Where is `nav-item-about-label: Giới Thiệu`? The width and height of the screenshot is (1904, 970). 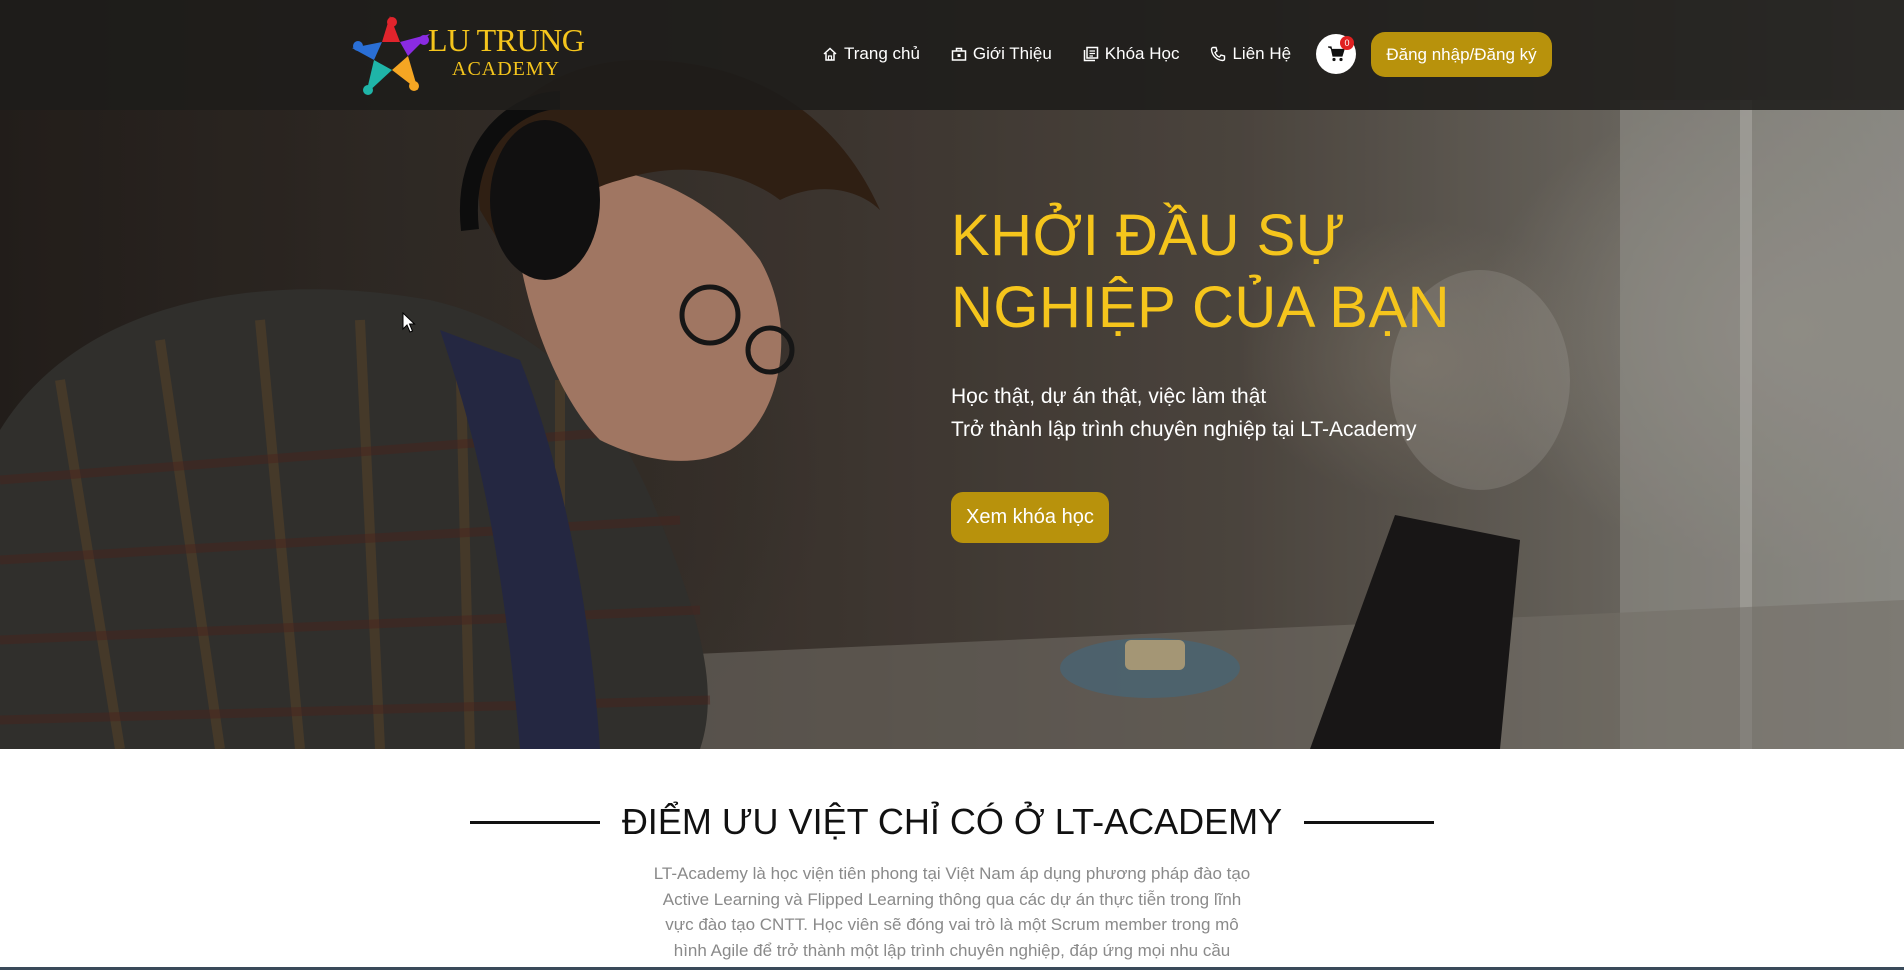 nav-item-about-label: Giới Thiệu is located at coordinates (1012, 53).